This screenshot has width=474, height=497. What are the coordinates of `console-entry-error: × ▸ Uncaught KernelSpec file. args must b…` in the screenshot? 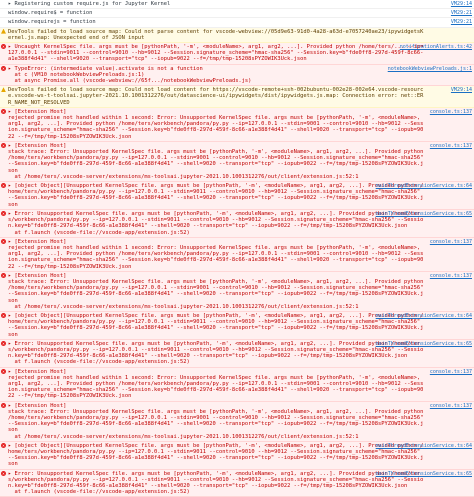 It's located at (237, 54).